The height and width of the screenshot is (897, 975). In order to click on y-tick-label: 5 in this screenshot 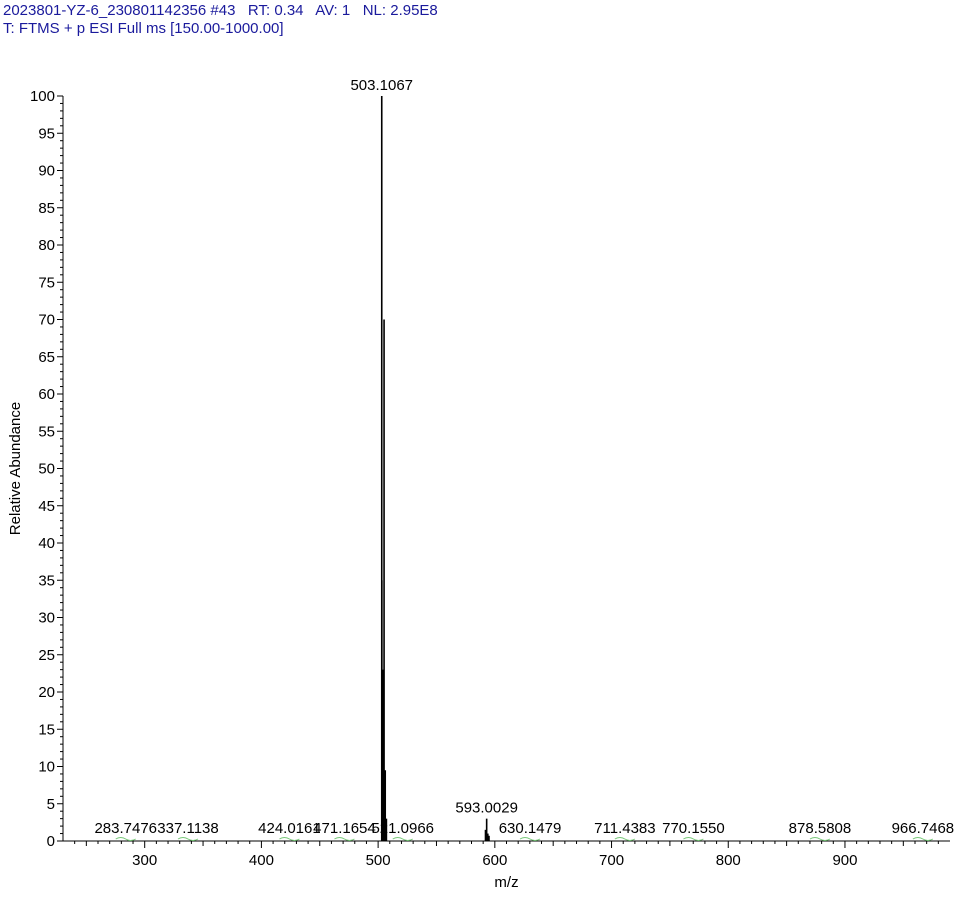, I will do `click(51, 804)`.